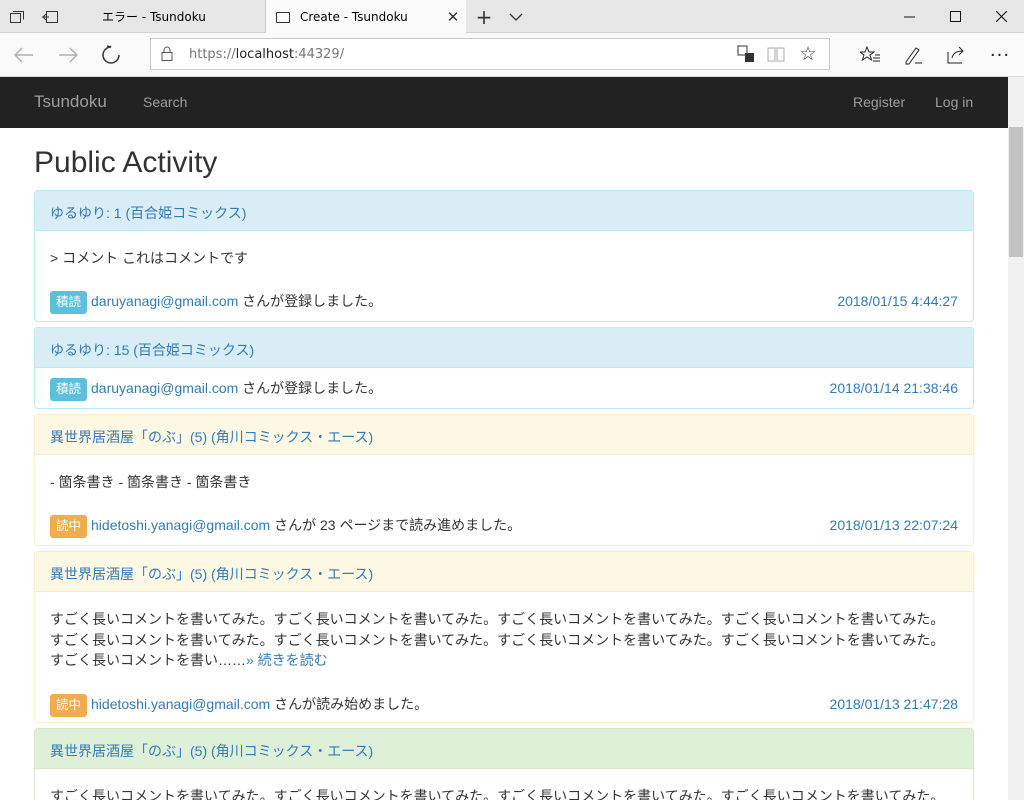 This screenshot has width=1024, height=800. Describe the element at coordinates (24, 55) in the screenshot. I see `back-icon` at that location.